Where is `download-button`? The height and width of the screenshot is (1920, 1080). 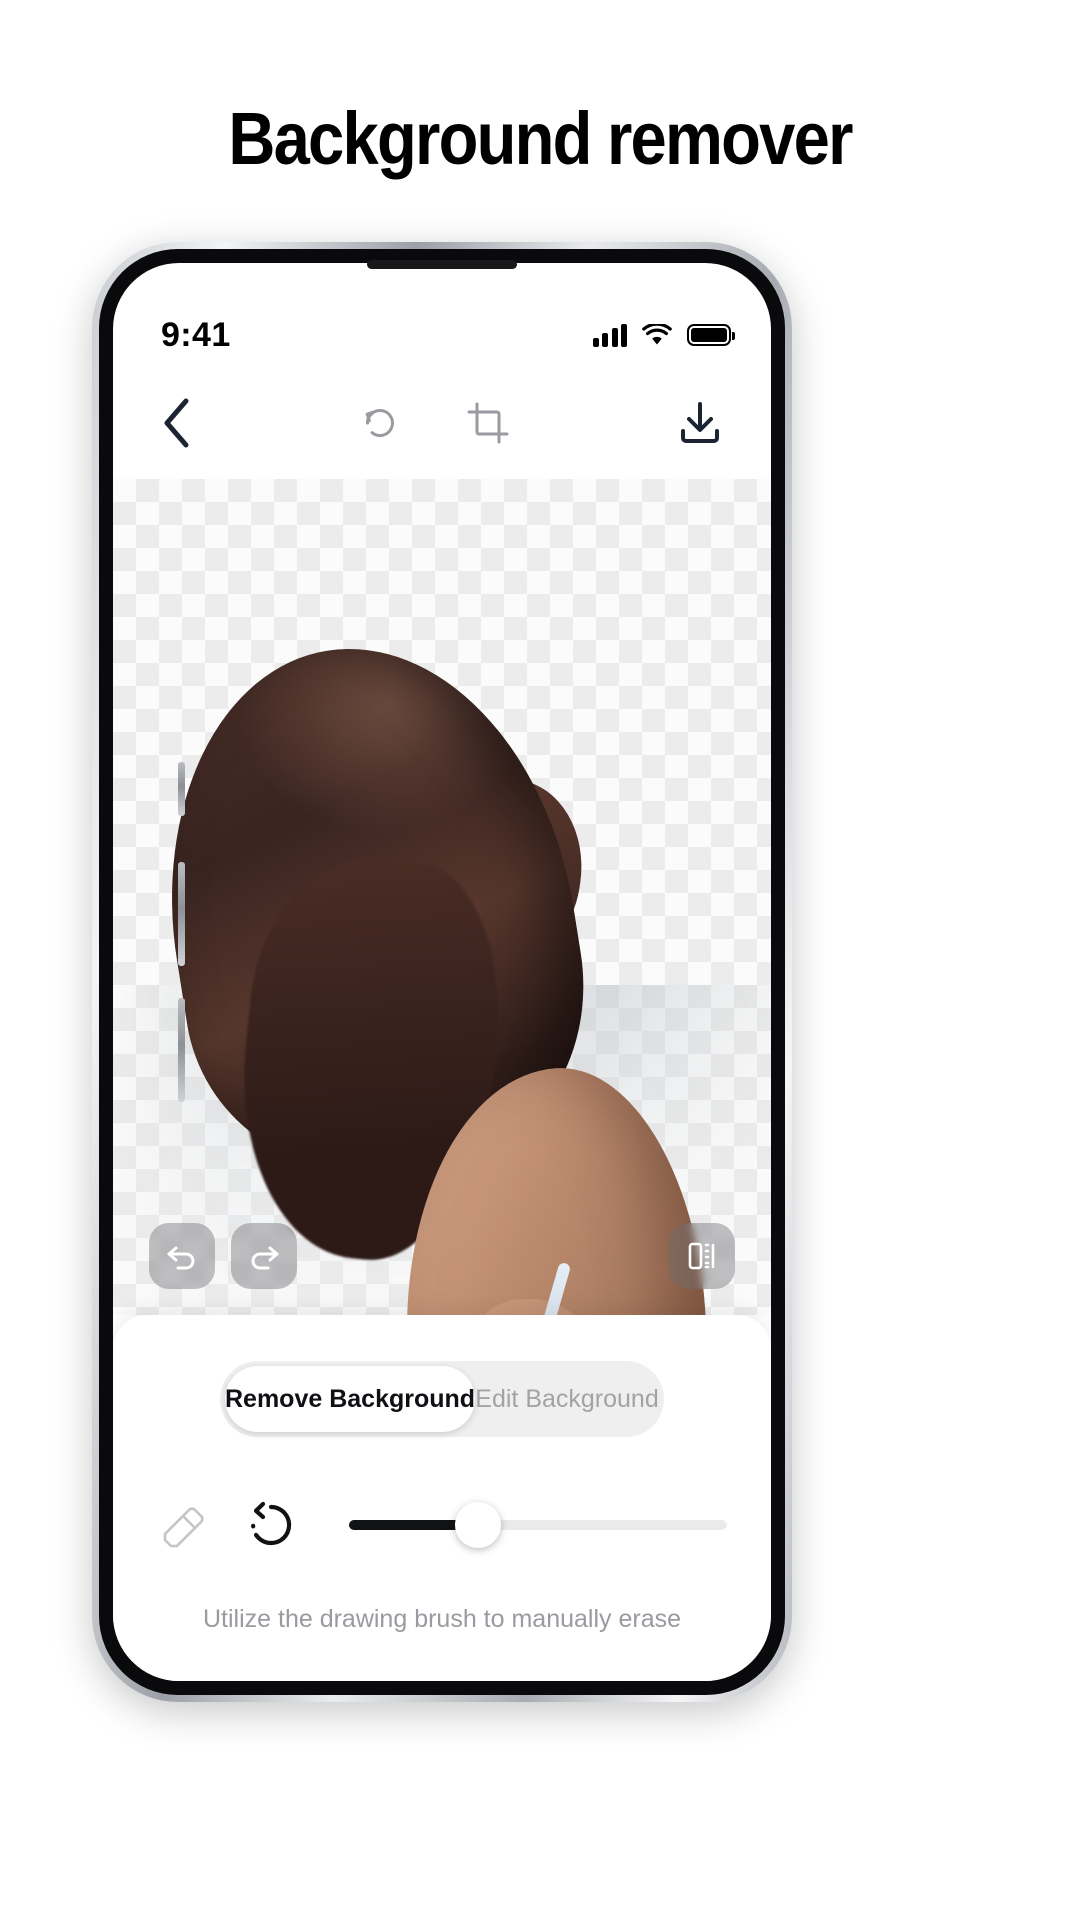 download-button is located at coordinates (700, 423).